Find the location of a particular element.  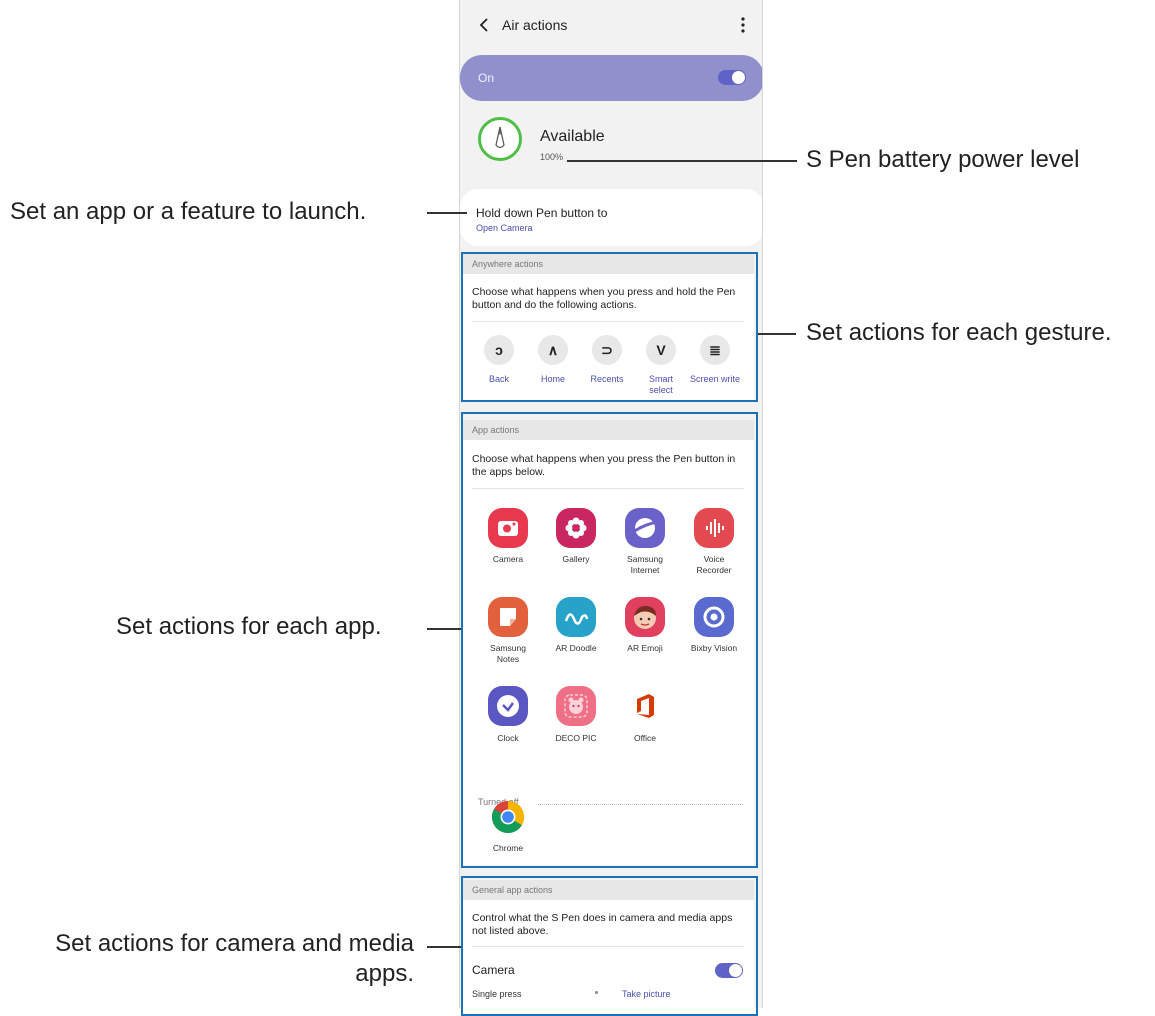

annotation-app: Set actions for each app. is located at coordinates (249, 626).